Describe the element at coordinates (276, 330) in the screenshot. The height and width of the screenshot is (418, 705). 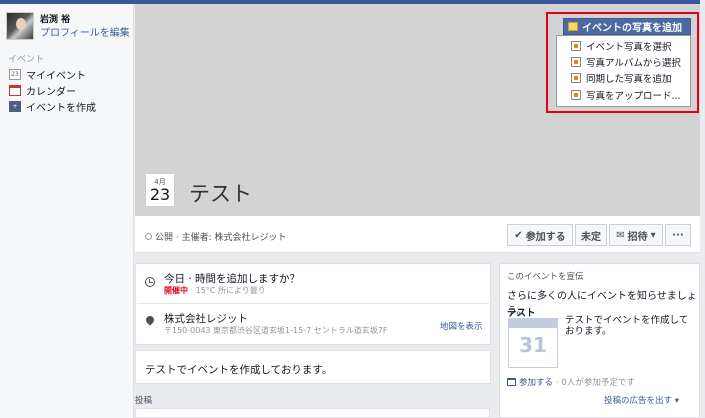
I see `location-address: 〒150-0043 東京都渋谷区道玄坂1-15-7 セントラル道玄坂7F` at that location.